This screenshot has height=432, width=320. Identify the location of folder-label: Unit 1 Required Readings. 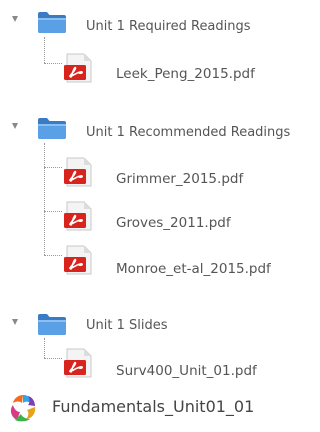
(168, 27).